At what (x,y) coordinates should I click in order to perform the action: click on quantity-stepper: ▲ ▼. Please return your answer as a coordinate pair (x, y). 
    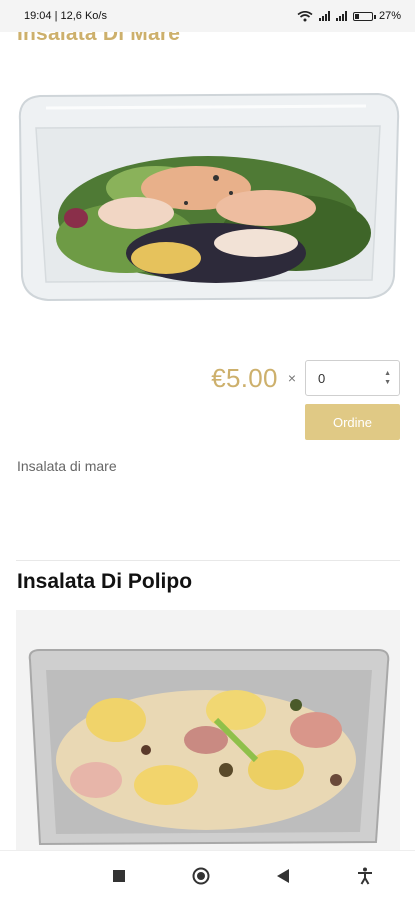
    Looking at the image, I should click on (387, 378).